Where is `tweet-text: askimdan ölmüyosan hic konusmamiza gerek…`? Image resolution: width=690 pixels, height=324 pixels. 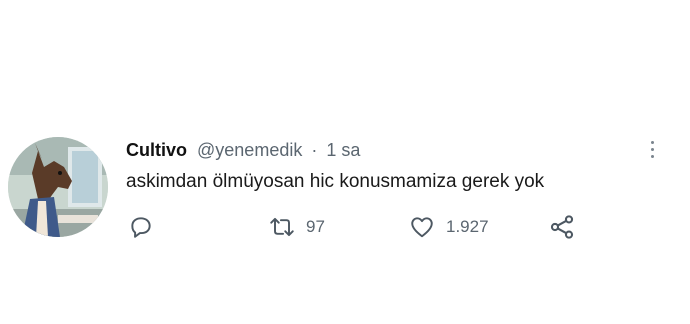
tweet-text: askimdan ölmüyosan hic konusmamiza gerek… is located at coordinates (335, 181).